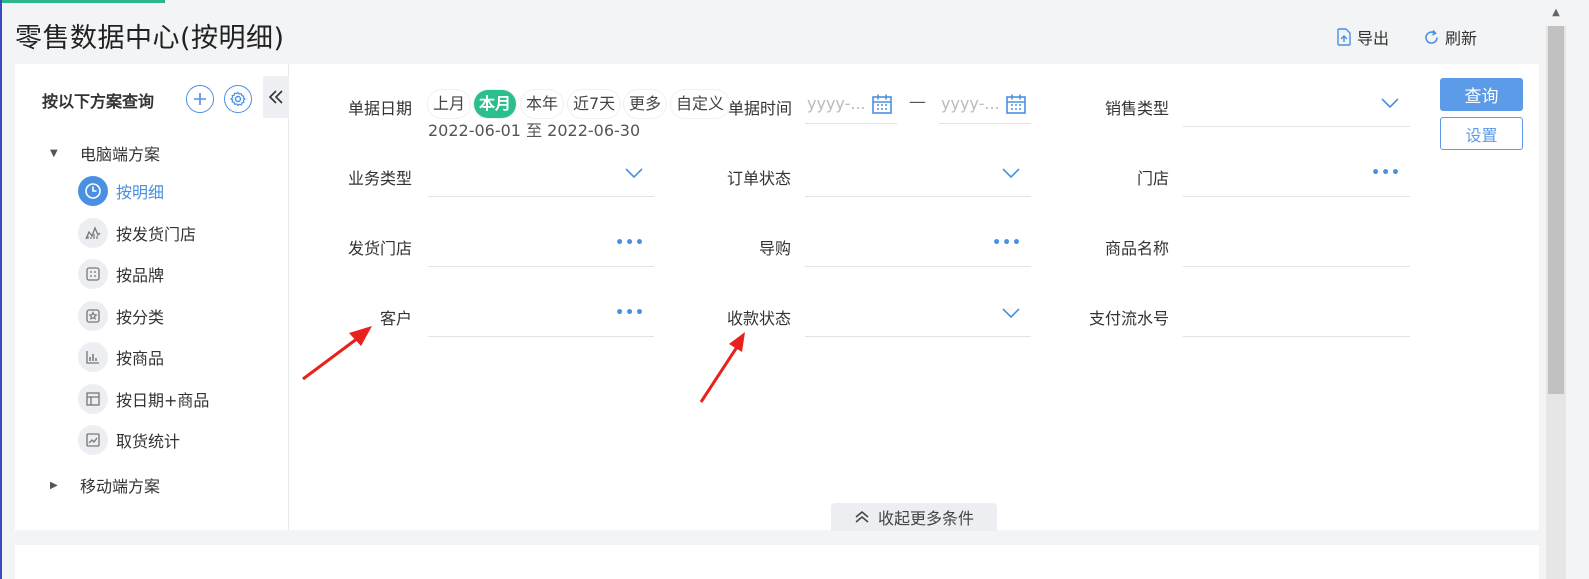 The height and width of the screenshot is (579, 1589). I want to click on gear-icon, so click(238, 99).